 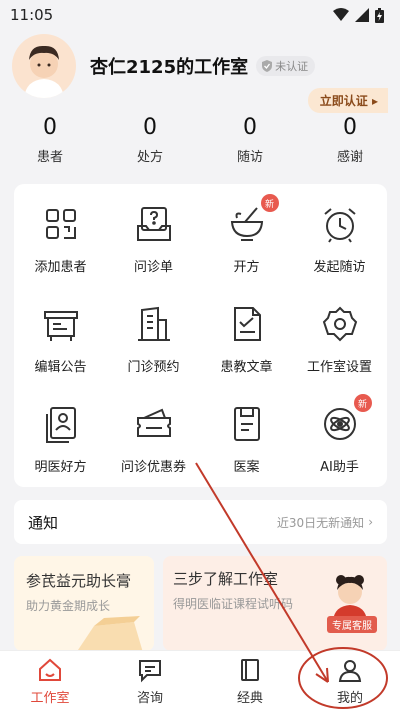 What do you see at coordinates (150, 670) in the screenshot?
I see `chat-icon` at bounding box center [150, 670].